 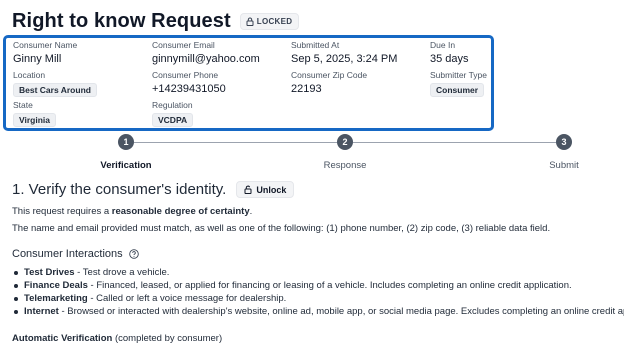 What do you see at coordinates (122, 272) in the screenshot?
I see `interaction-desc: - Test drove a vehicle.` at bounding box center [122, 272].